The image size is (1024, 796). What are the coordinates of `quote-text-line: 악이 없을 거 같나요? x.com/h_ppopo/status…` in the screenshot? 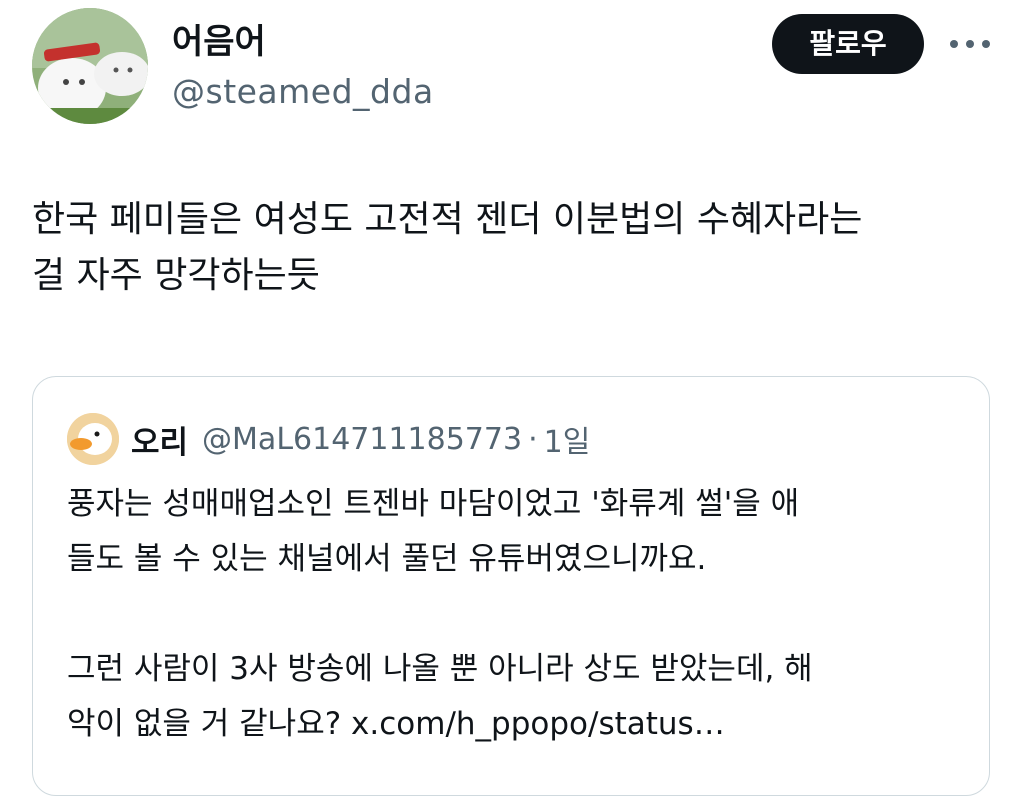 It's located at (512, 724).